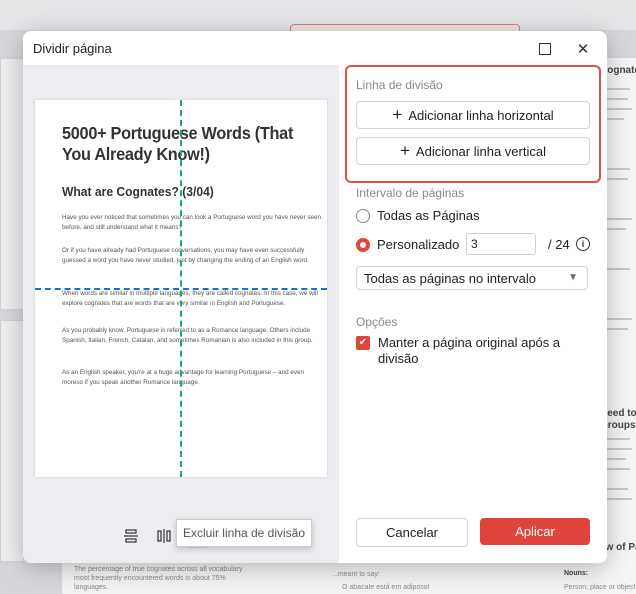 This screenshot has width=636, height=594. I want to click on vertical-split-line, so click(181, 288).